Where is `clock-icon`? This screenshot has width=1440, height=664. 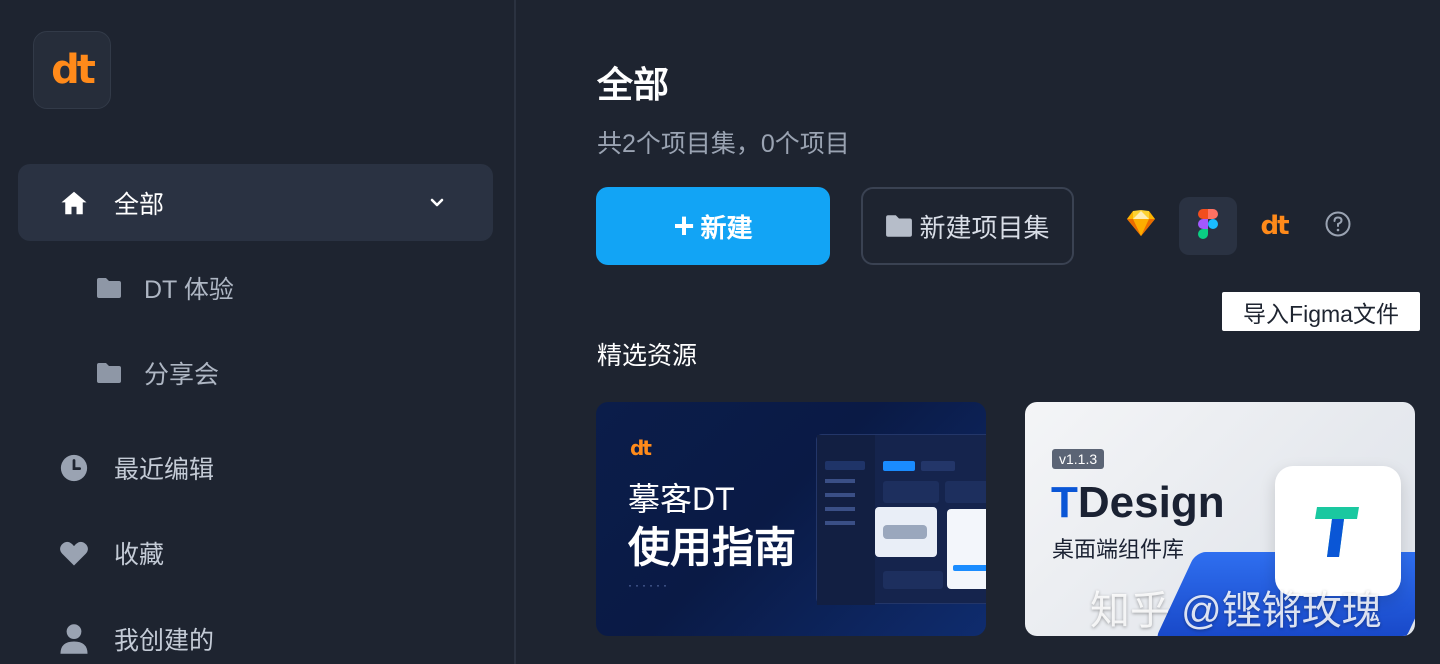
clock-icon is located at coordinates (74, 468).